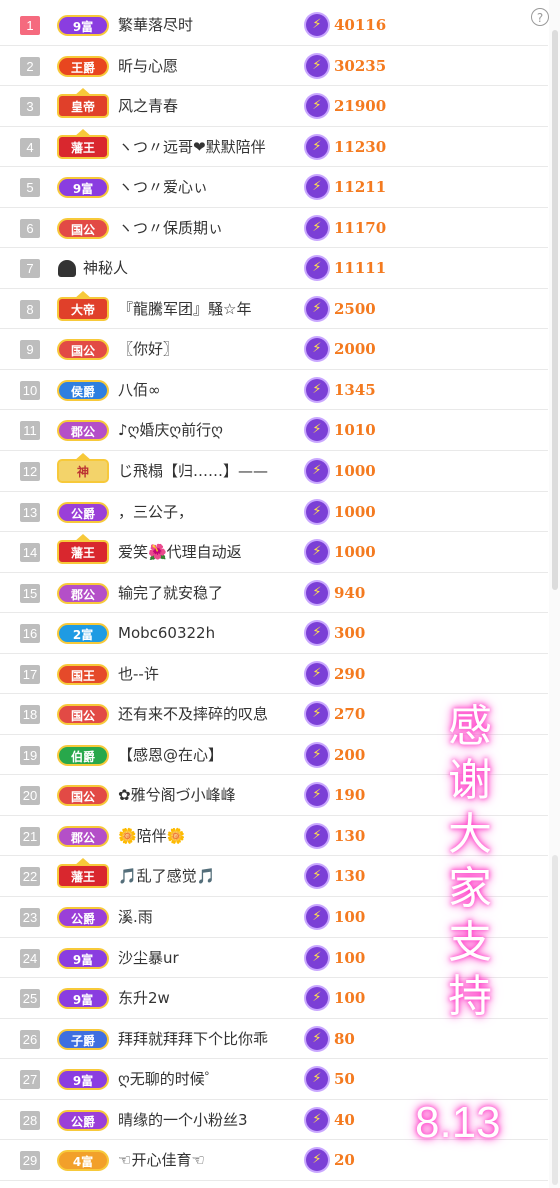 The image size is (560, 1188). I want to click on ranking-row: 16 2富 Mobc60322h ⚡ 300, so click(274, 633).